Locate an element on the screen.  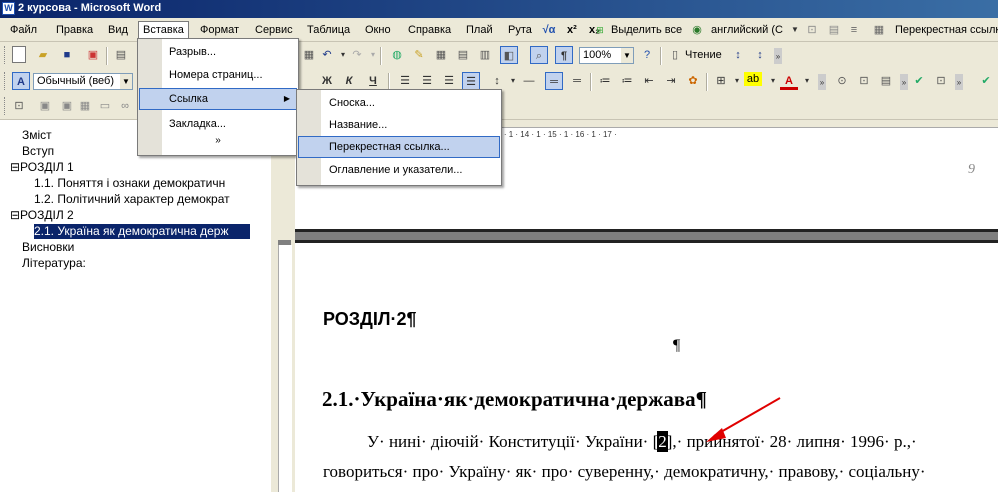
font-color-icon: A is located at coordinates (789, 81).